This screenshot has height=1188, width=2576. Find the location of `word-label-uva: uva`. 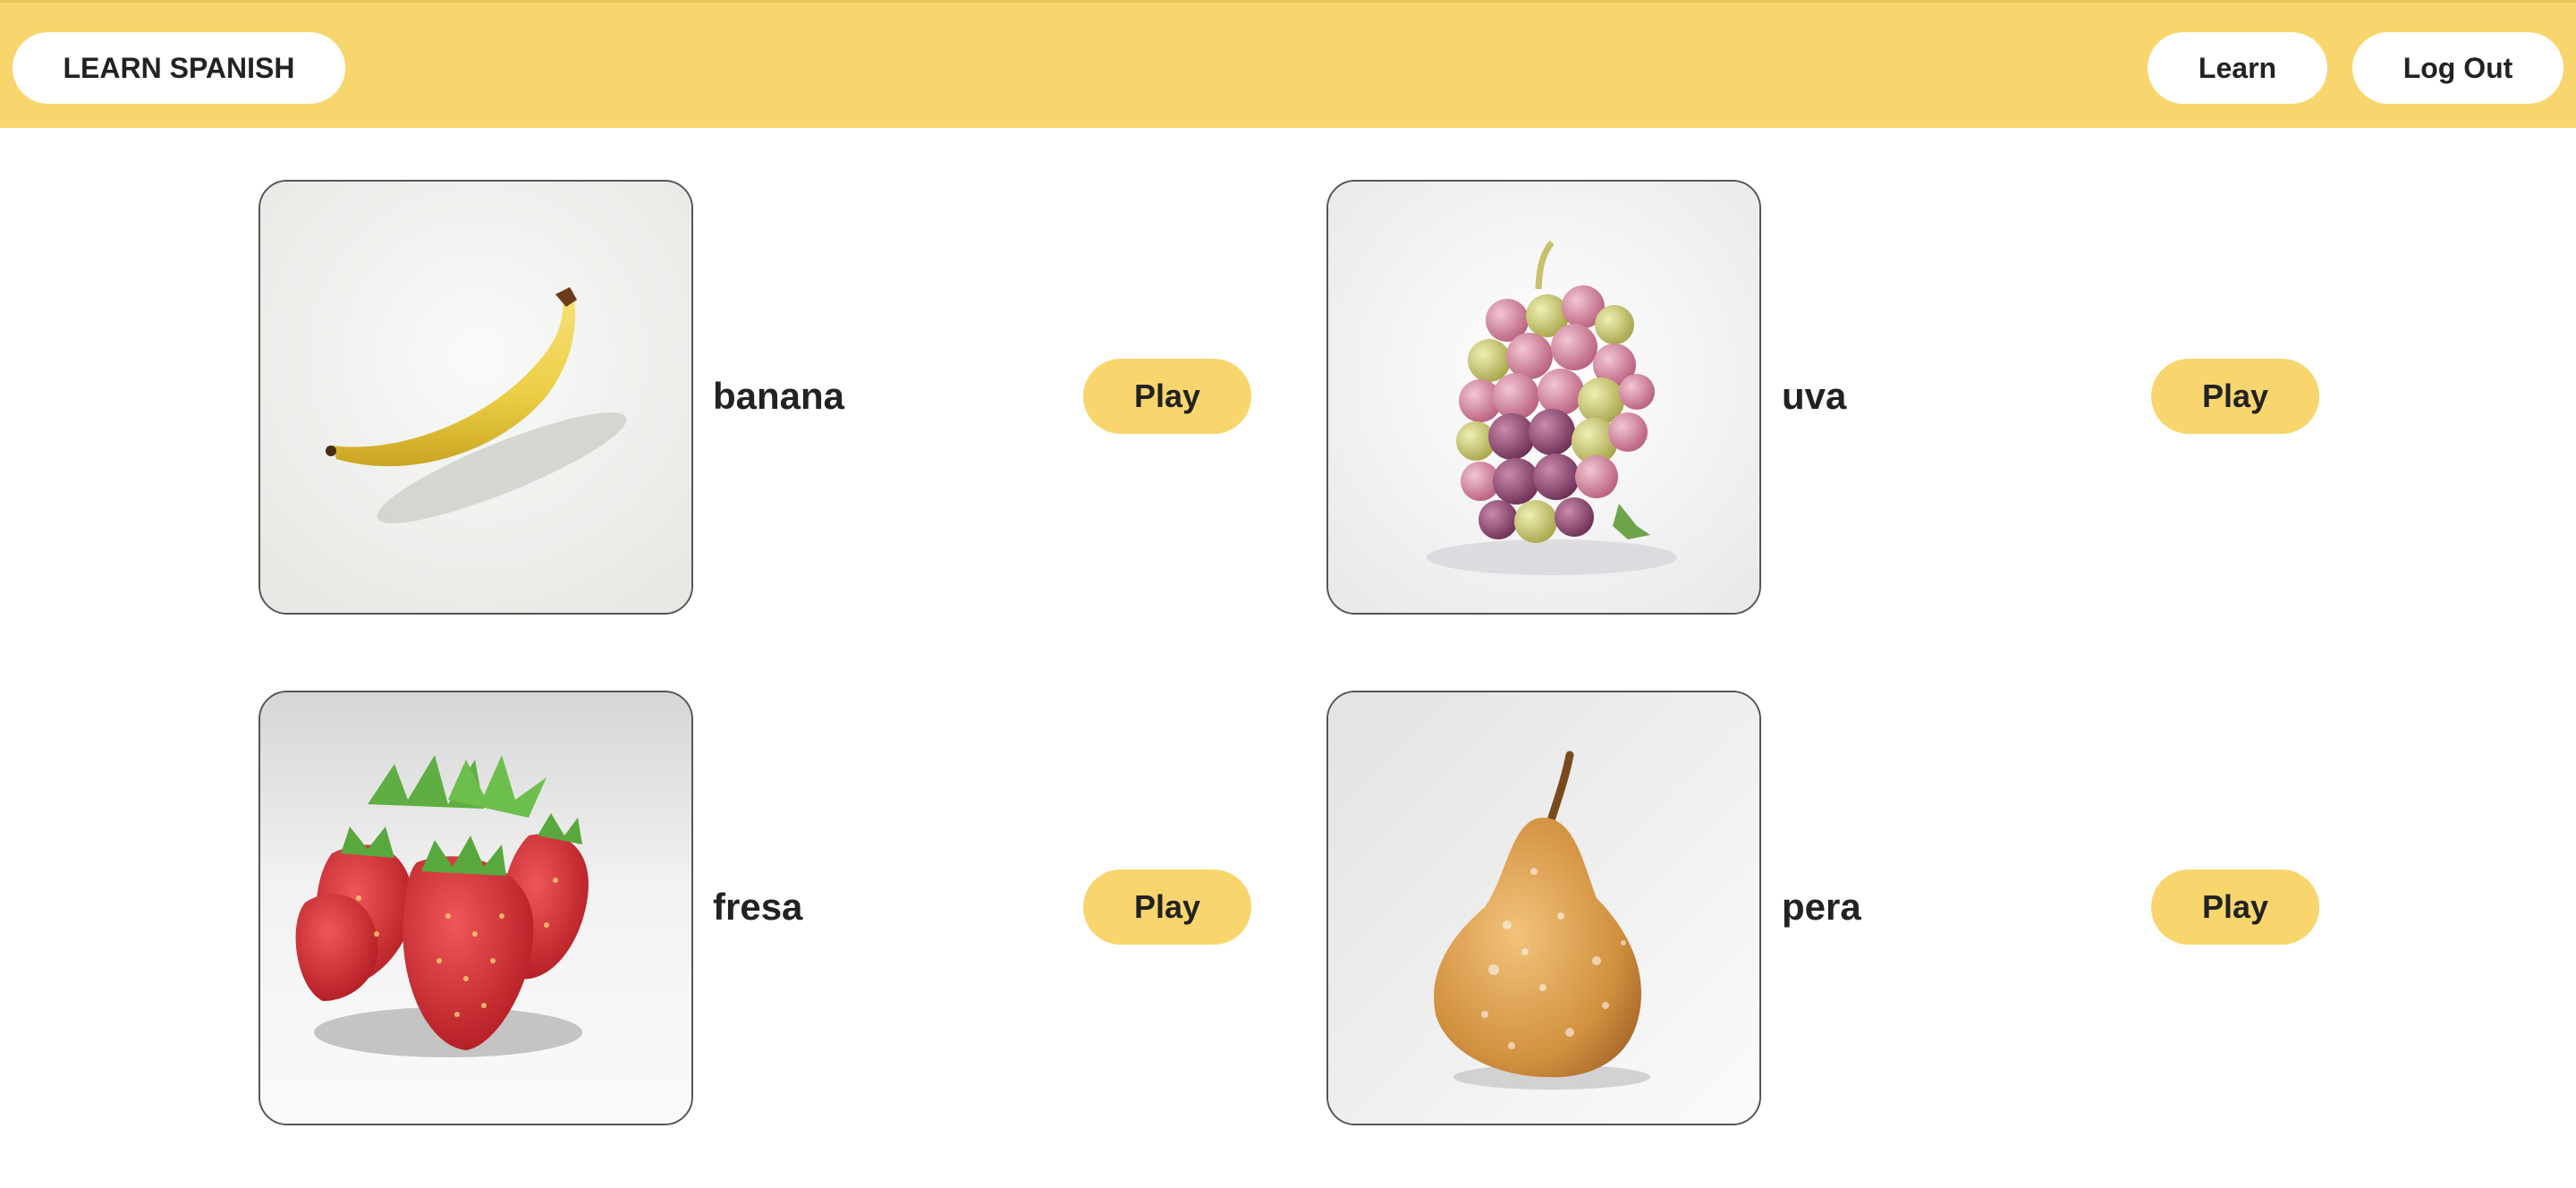

word-label-uva: uva is located at coordinates (1814, 396).